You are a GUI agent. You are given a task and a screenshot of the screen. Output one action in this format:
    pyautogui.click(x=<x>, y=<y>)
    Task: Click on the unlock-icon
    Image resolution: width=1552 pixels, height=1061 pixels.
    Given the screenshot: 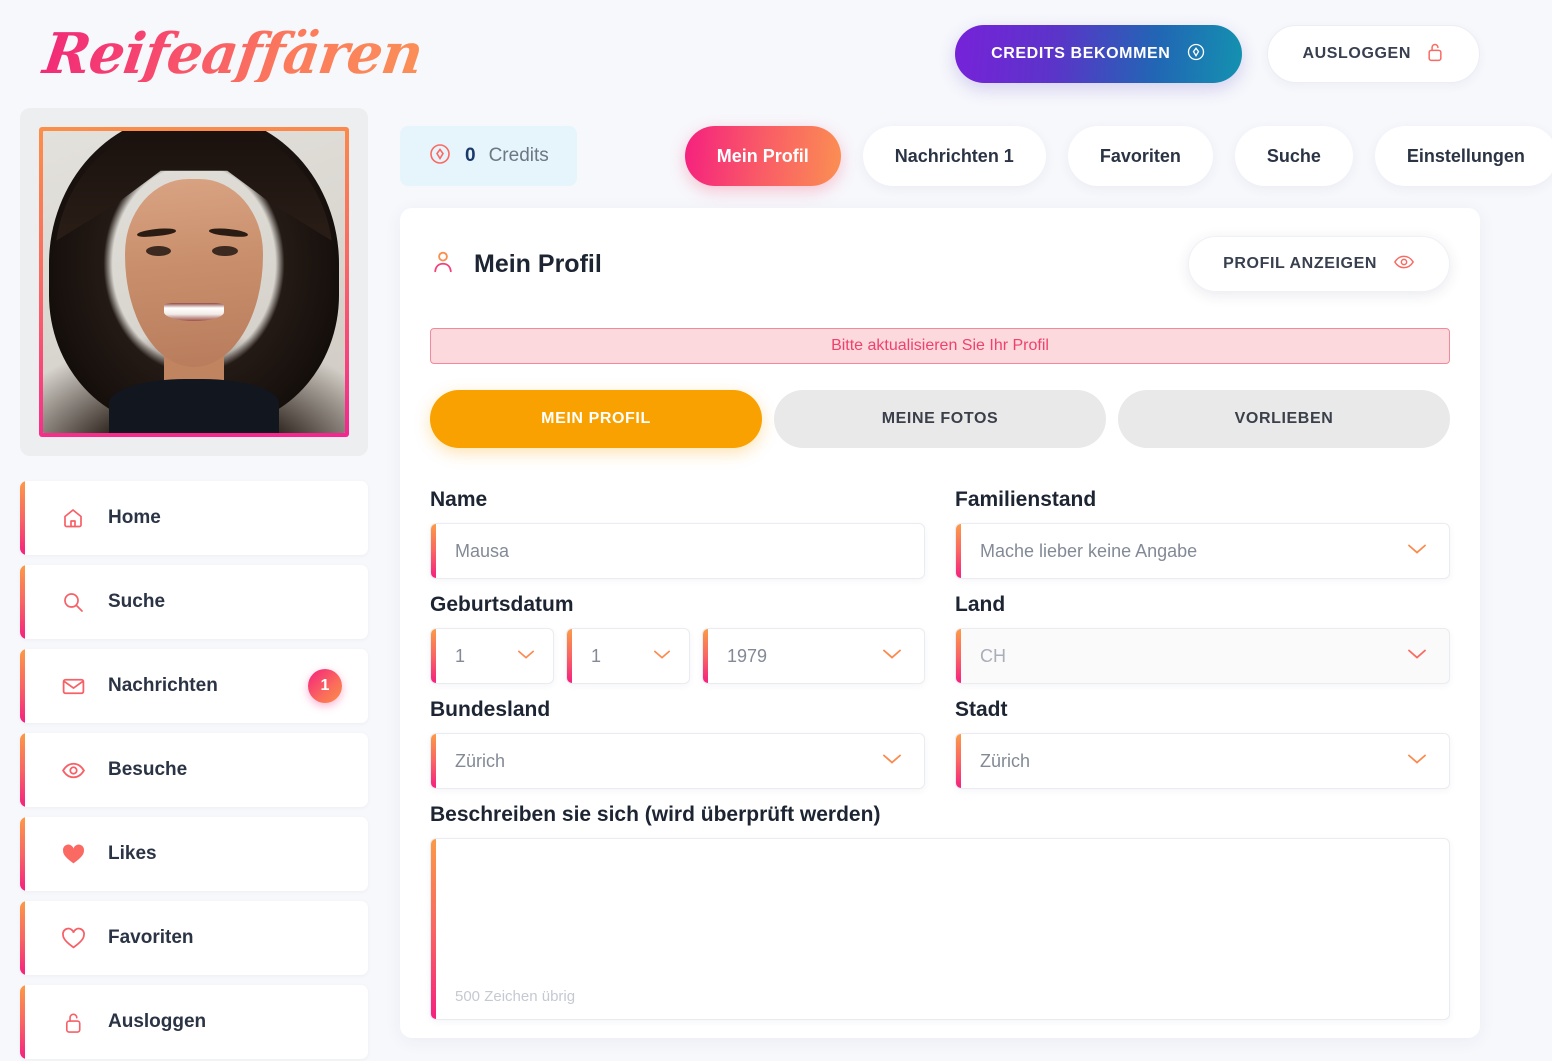 What is the action you would take?
    pyautogui.click(x=1435, y=54)
    